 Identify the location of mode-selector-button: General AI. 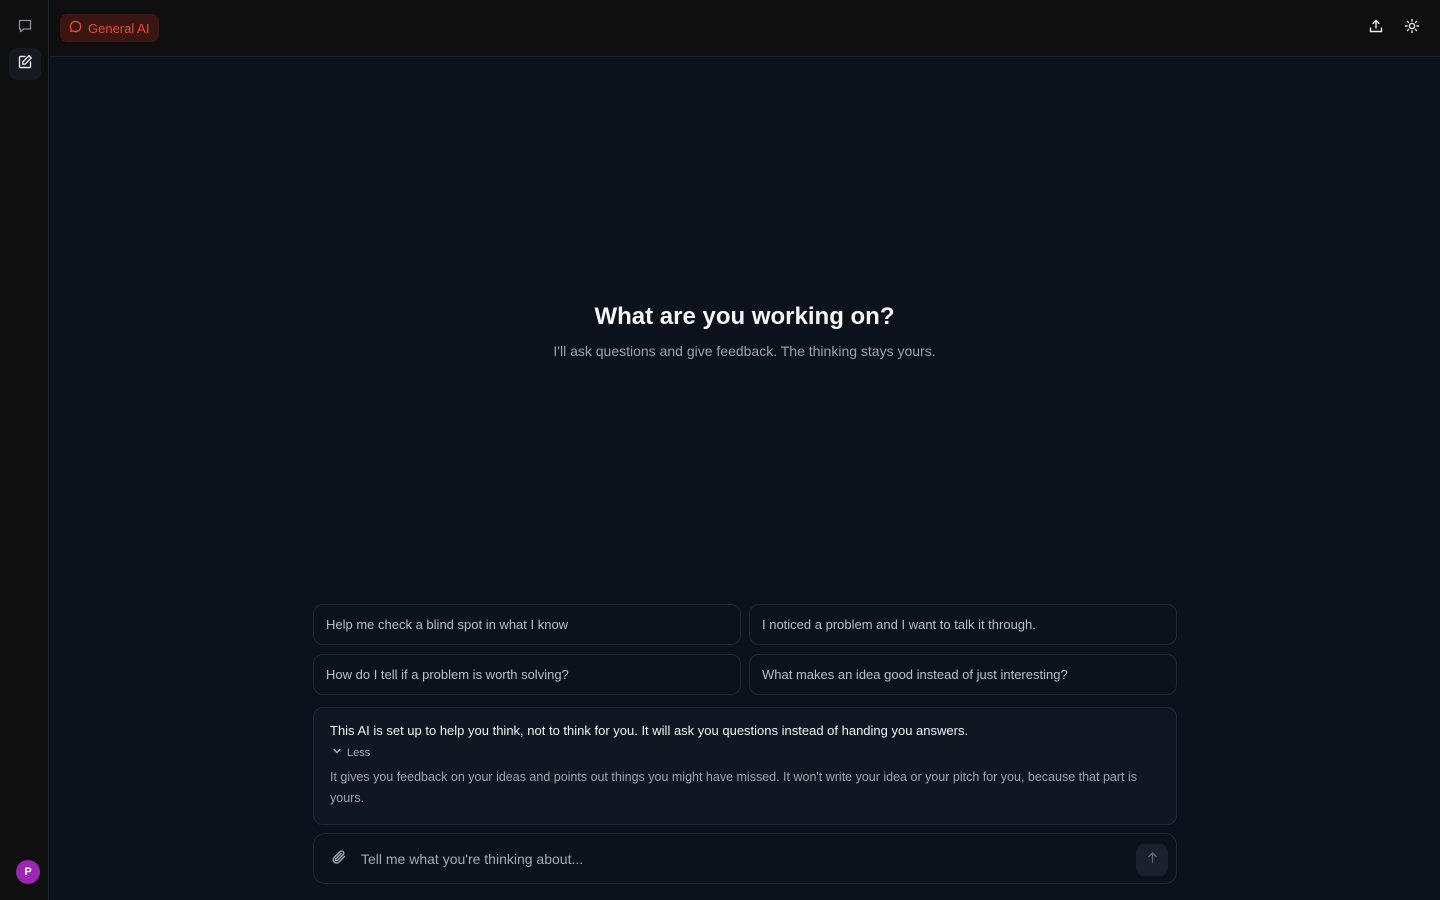
(110, 28).